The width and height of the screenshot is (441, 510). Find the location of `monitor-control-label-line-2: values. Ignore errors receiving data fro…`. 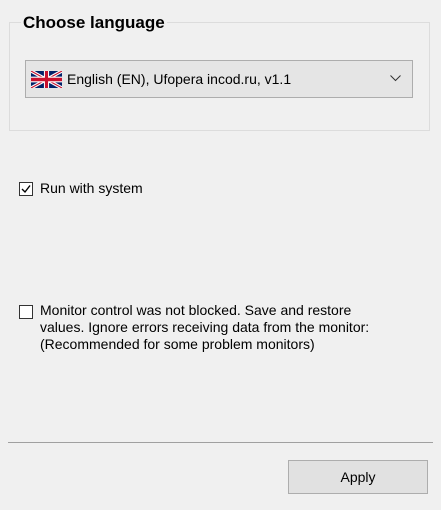

monitor-control-label-line-2: values. Ignore errors receiving data fro… is located at coordinates (204, 327).